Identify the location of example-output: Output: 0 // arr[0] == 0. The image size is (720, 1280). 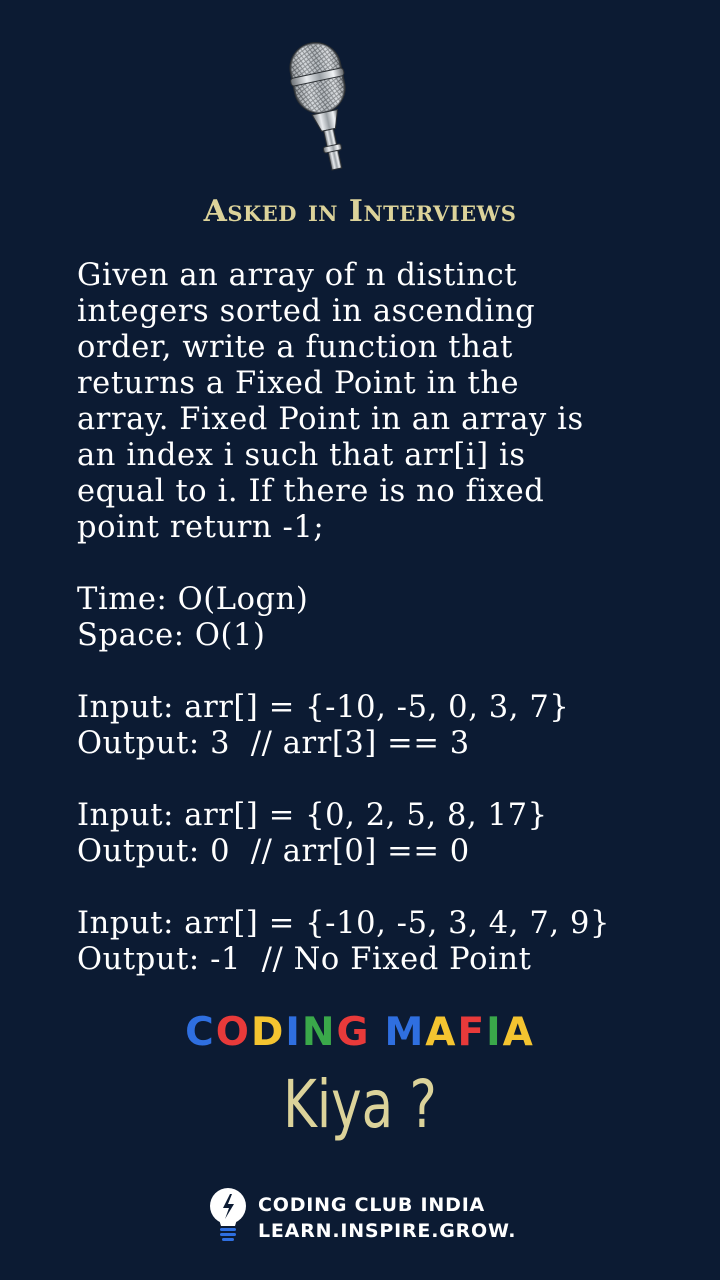
(273, 851).